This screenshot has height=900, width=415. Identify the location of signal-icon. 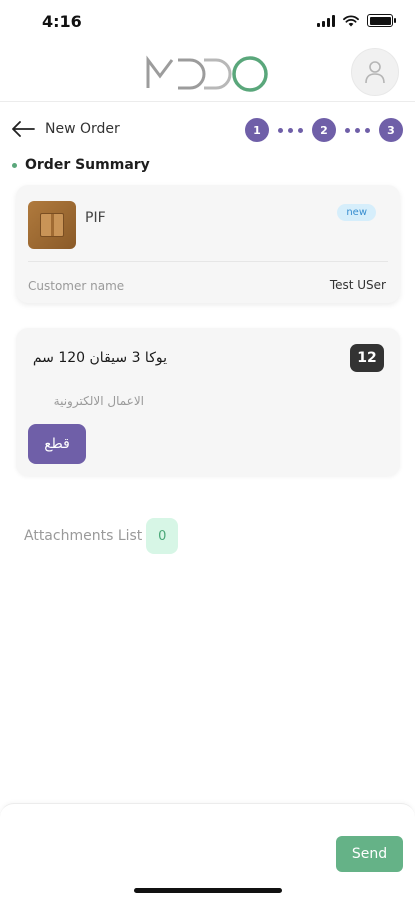
(326, 20).